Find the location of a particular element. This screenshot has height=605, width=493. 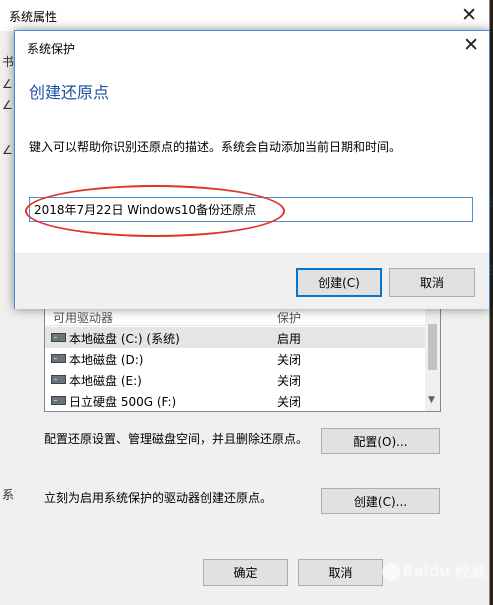

vertical-scrollbar: ▼ is located at coordinates (432, 359).